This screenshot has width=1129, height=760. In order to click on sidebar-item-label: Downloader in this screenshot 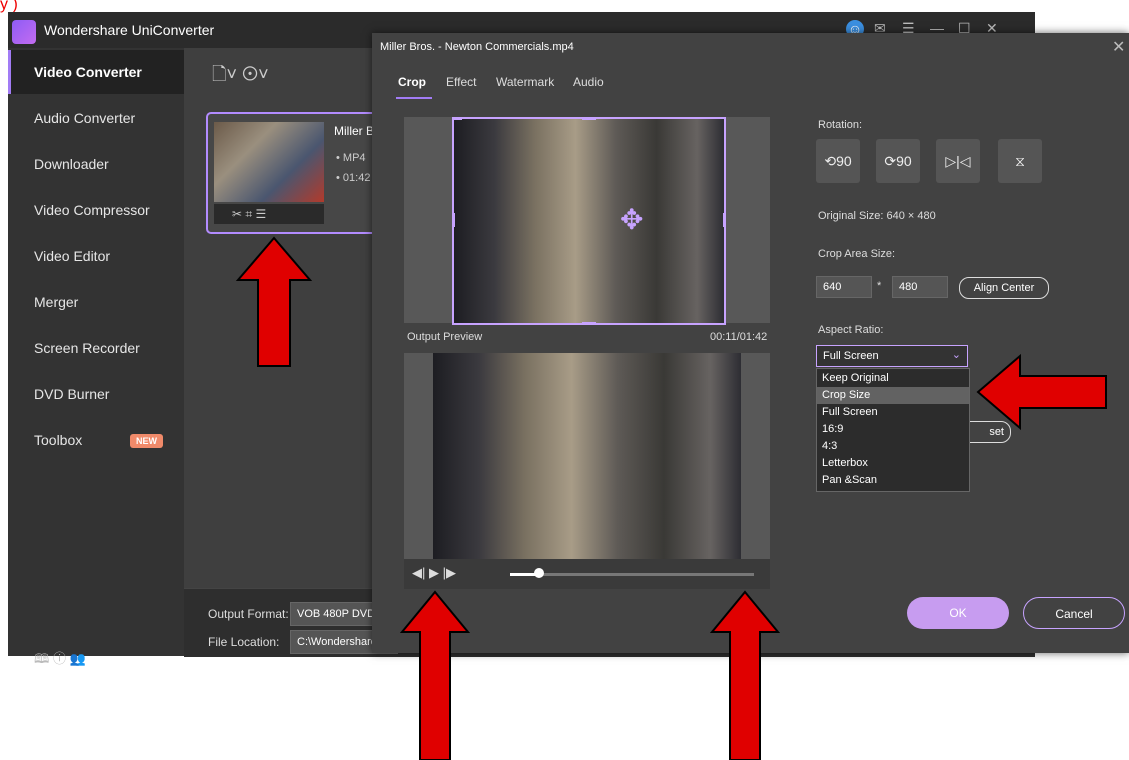, I will do `click(71, 164)`.